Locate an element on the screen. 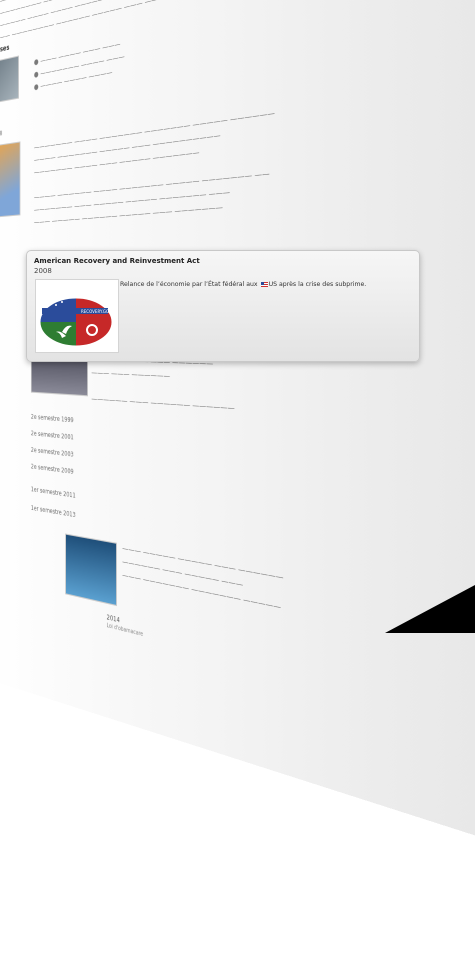 This screenshot has height=966, width=475. callout-year: 2008 is located at coordinates (43, 271).